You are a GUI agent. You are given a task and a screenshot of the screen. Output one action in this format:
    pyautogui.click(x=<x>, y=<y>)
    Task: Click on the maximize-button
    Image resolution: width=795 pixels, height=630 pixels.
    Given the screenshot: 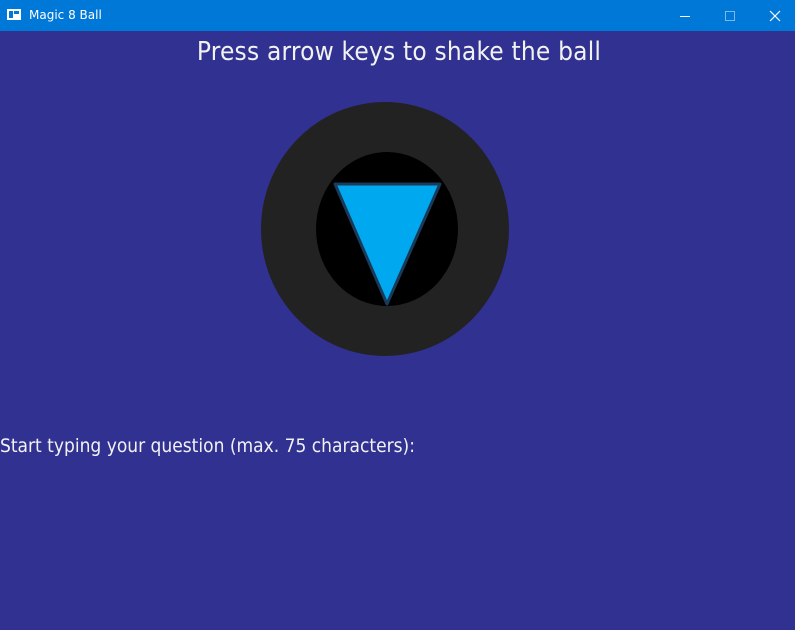 What is the action you would take?
    pyautogui.click(x=730, y=15)
    